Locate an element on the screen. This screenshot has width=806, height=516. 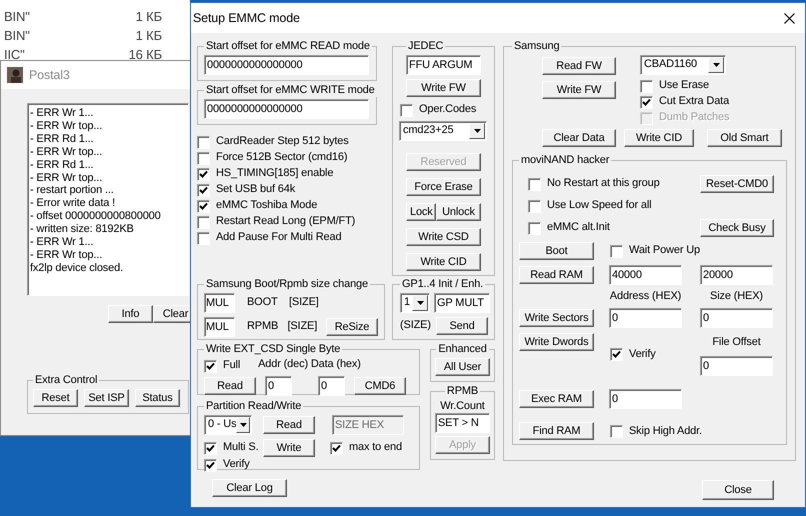
resize-button: ReSize is located at coordinates (352, 327).